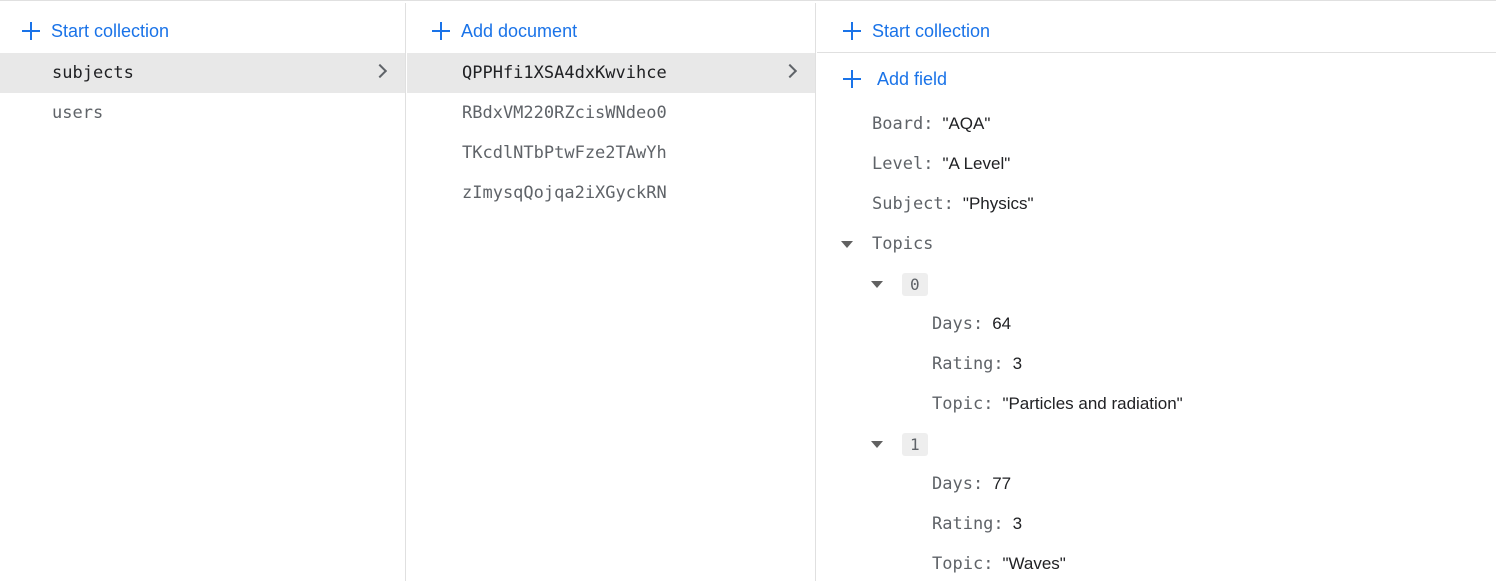 The width and height of the screenshot is (1496, 581). I want to click on field-value: 77, so click(1002, 483).